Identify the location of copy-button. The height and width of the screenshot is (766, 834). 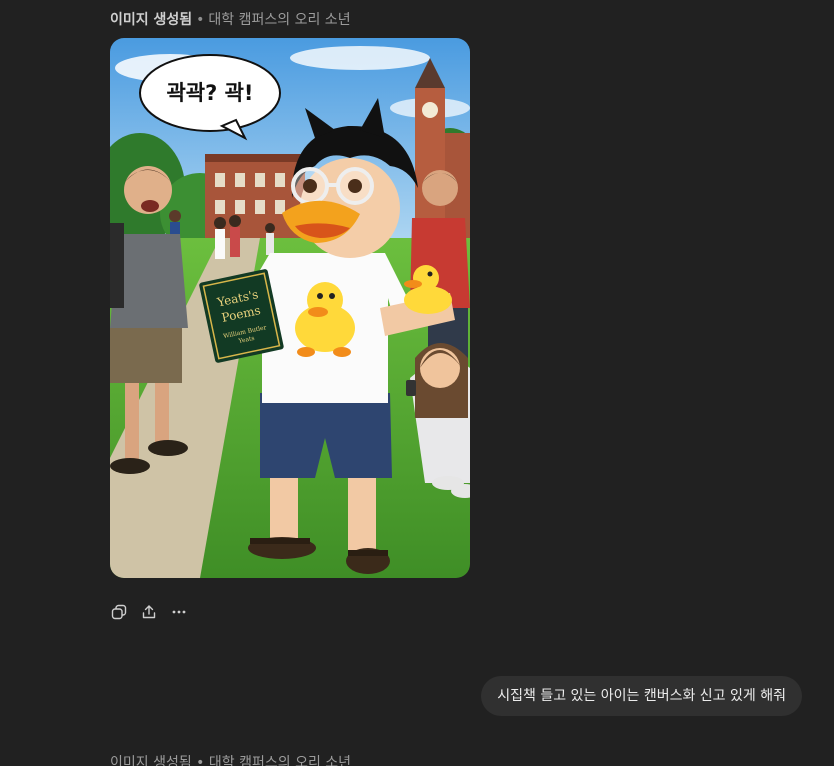
(119, 612).